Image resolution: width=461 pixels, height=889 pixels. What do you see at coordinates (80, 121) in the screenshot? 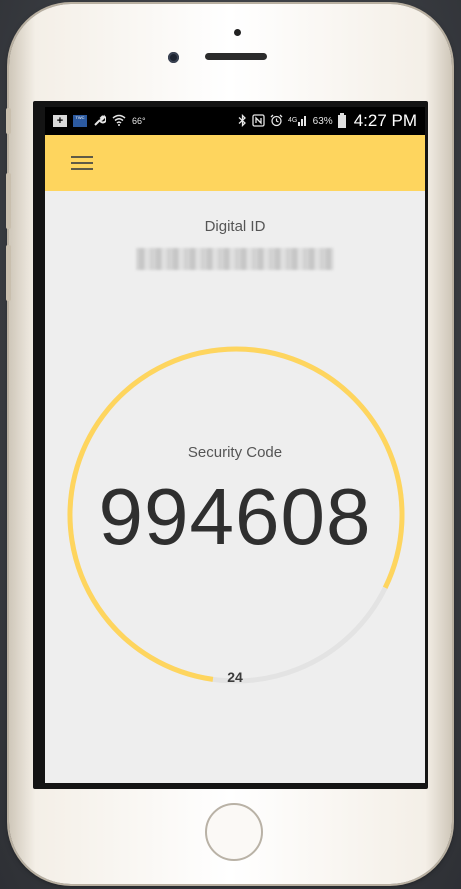
I see `weather-channel-icon: TWC` at bounding box center [80, 121].